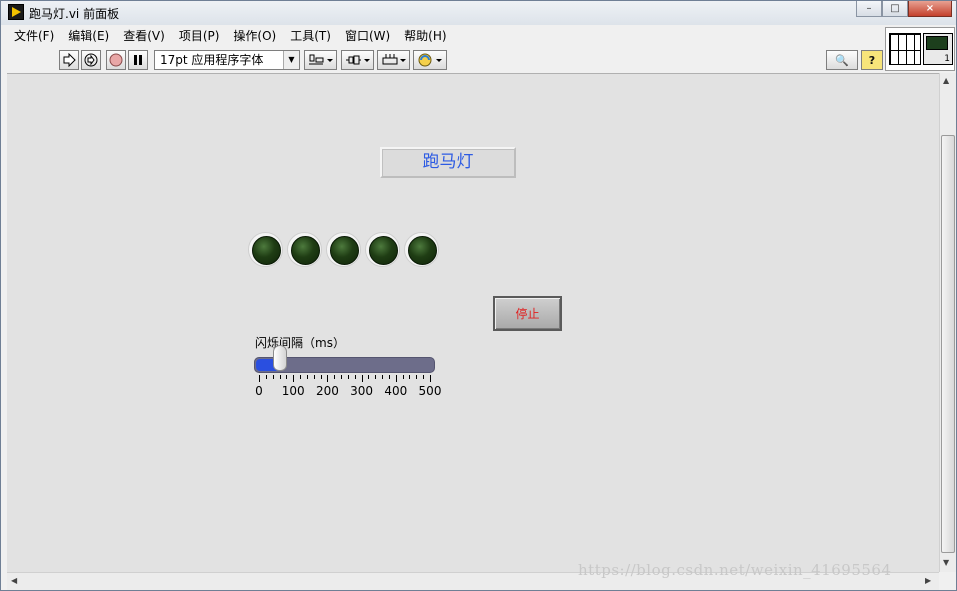 The width and height of the screenshot is (957, 591). I want to click on interval-slider-thumb, so click(279, 358).